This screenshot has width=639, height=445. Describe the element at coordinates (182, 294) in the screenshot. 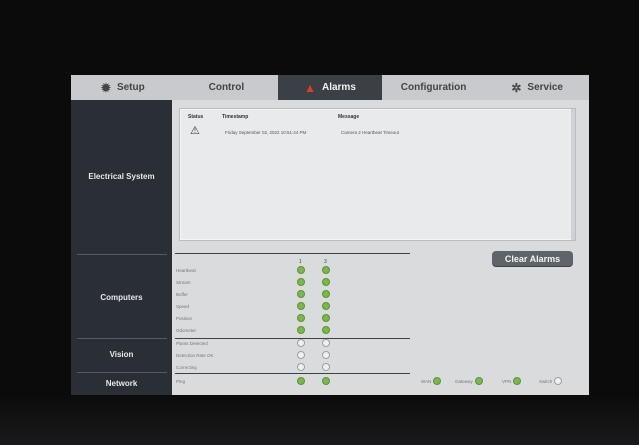

I see `row-label-buffer: Buffer` at that location.